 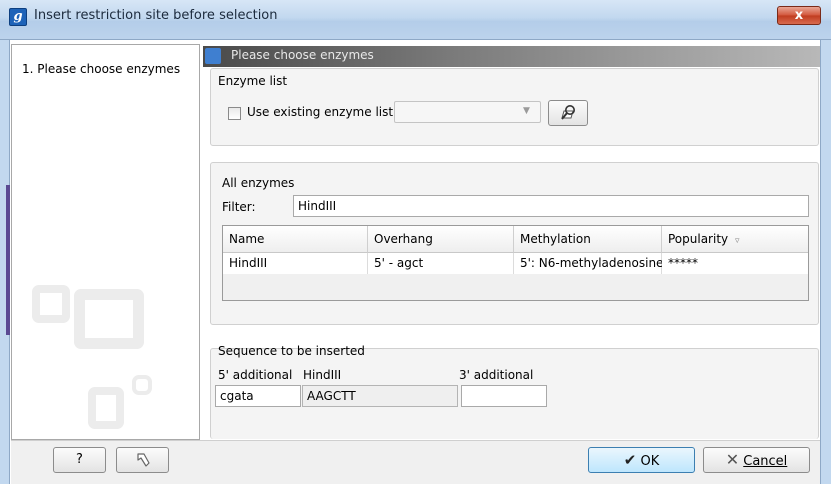 I want to click on cell-overhang: 5' - agct, so click(x=441, y=263).